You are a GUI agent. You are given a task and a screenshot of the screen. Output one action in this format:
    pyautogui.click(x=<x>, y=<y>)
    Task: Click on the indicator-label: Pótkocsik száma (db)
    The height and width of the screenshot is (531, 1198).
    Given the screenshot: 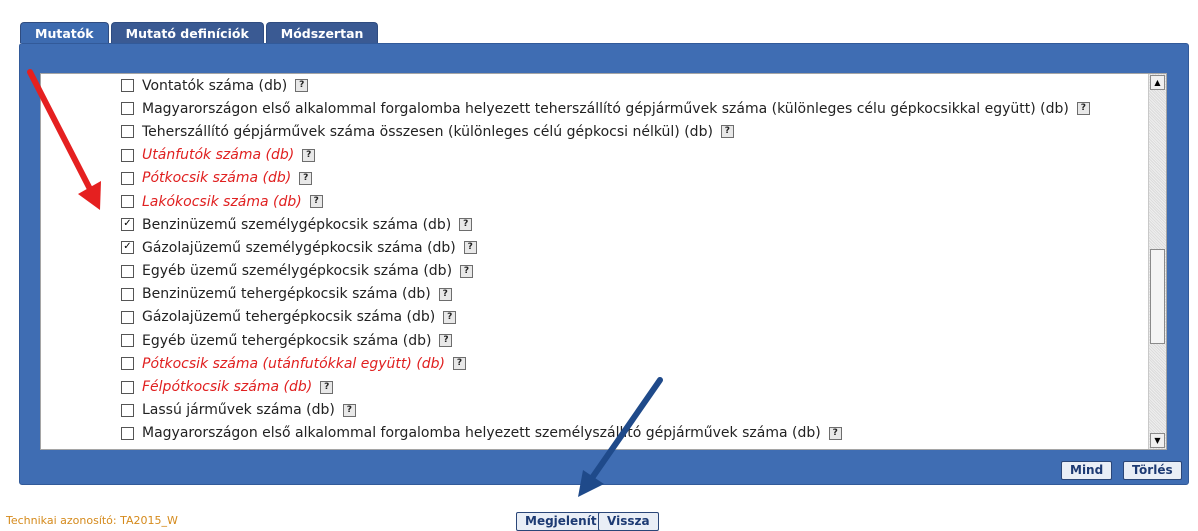 What is the action you would take?
    pyautogui.click(x=216, y=178)
    